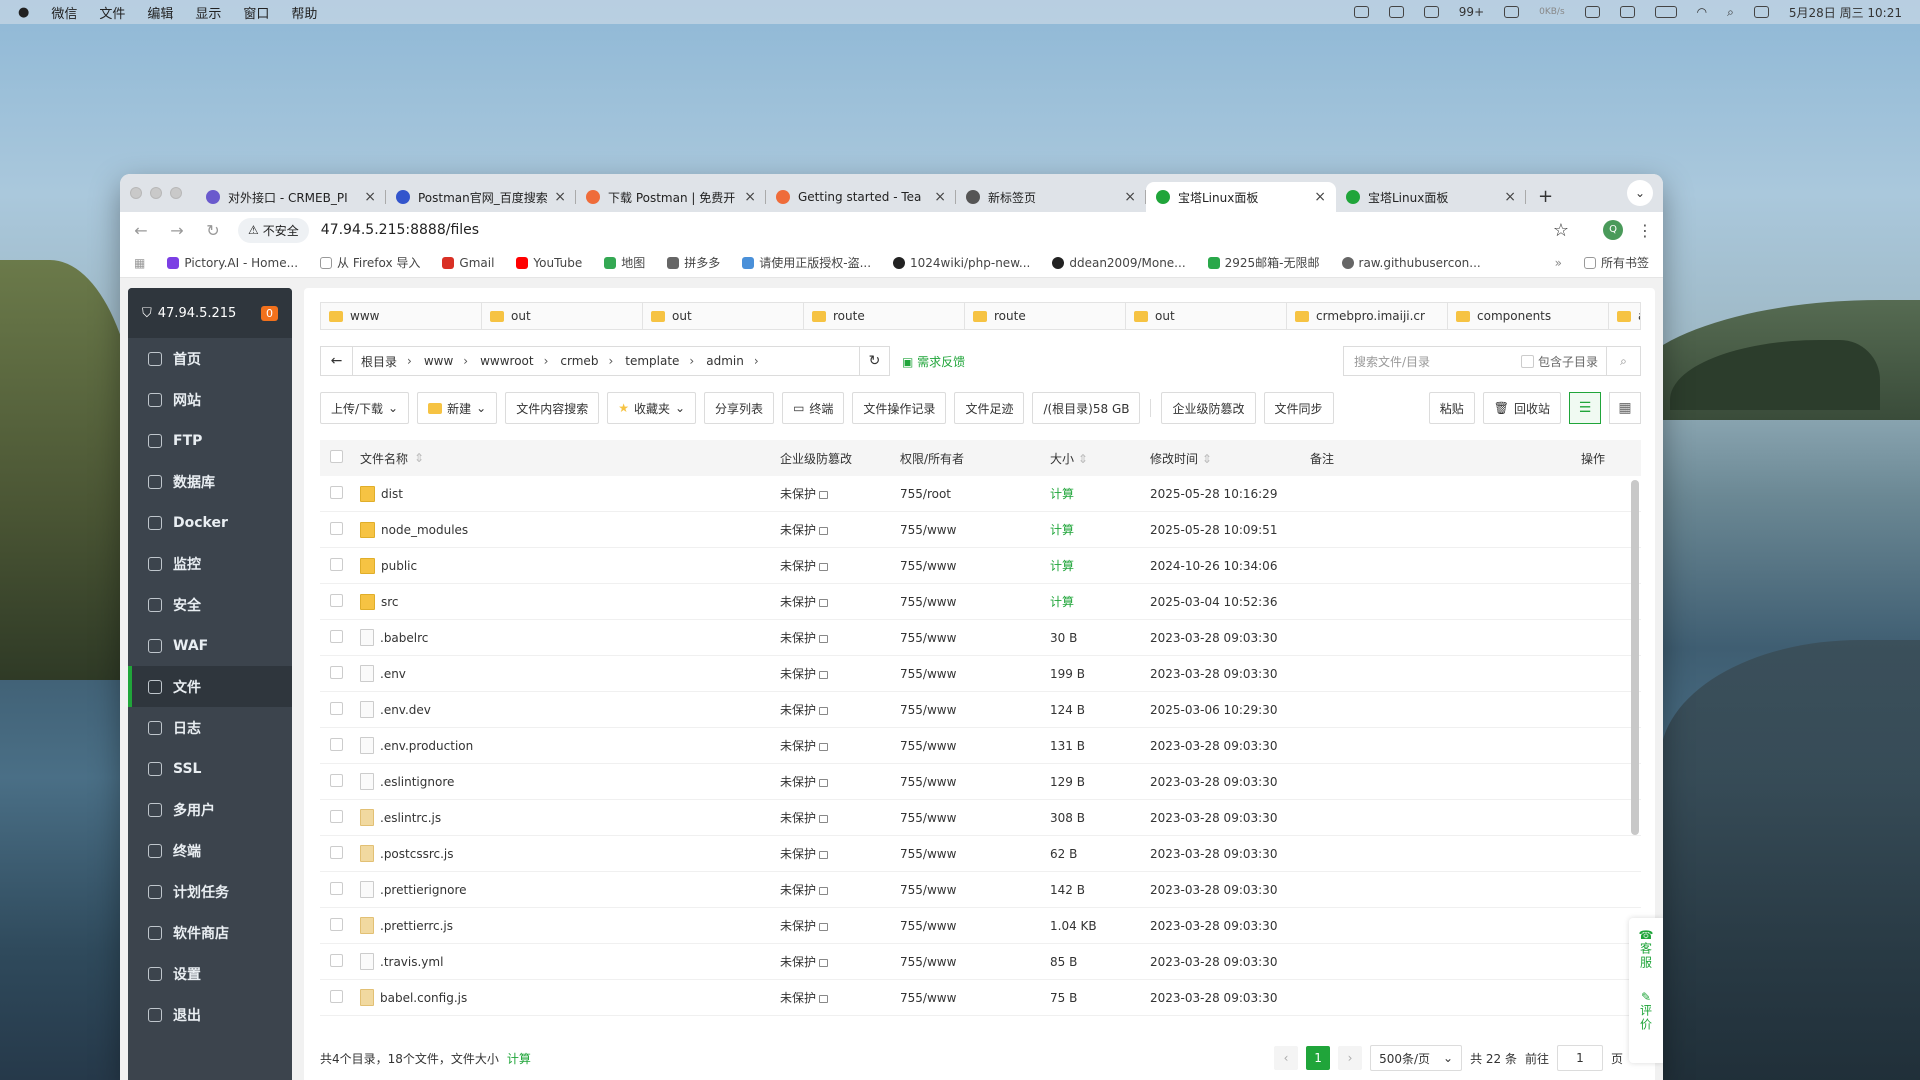 This screenshot has width=1920, height=1080. What do you see at coordinates (693, 262) in the screenshot?
I see `bookmark-pinduoduo: 拼多多` at bounding box center [693, 262].